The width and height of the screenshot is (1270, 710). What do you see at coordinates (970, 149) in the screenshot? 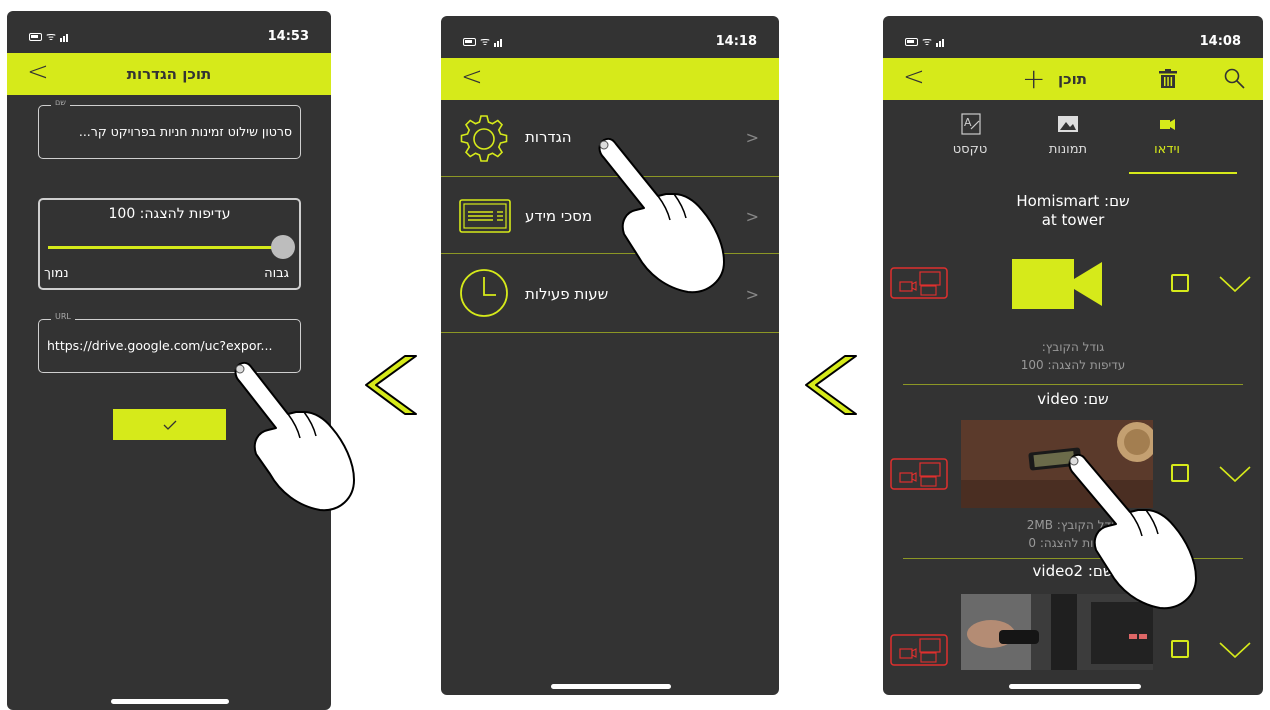
I see `tab-label: טקסט` at bounding box center [970, 149].